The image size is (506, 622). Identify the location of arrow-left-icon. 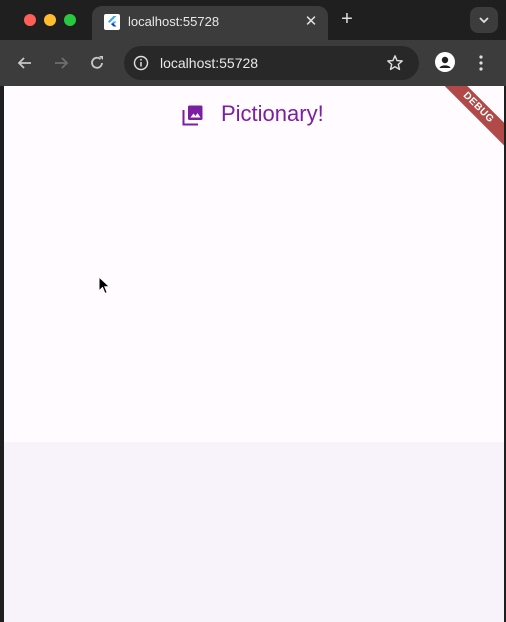
(24, 63).